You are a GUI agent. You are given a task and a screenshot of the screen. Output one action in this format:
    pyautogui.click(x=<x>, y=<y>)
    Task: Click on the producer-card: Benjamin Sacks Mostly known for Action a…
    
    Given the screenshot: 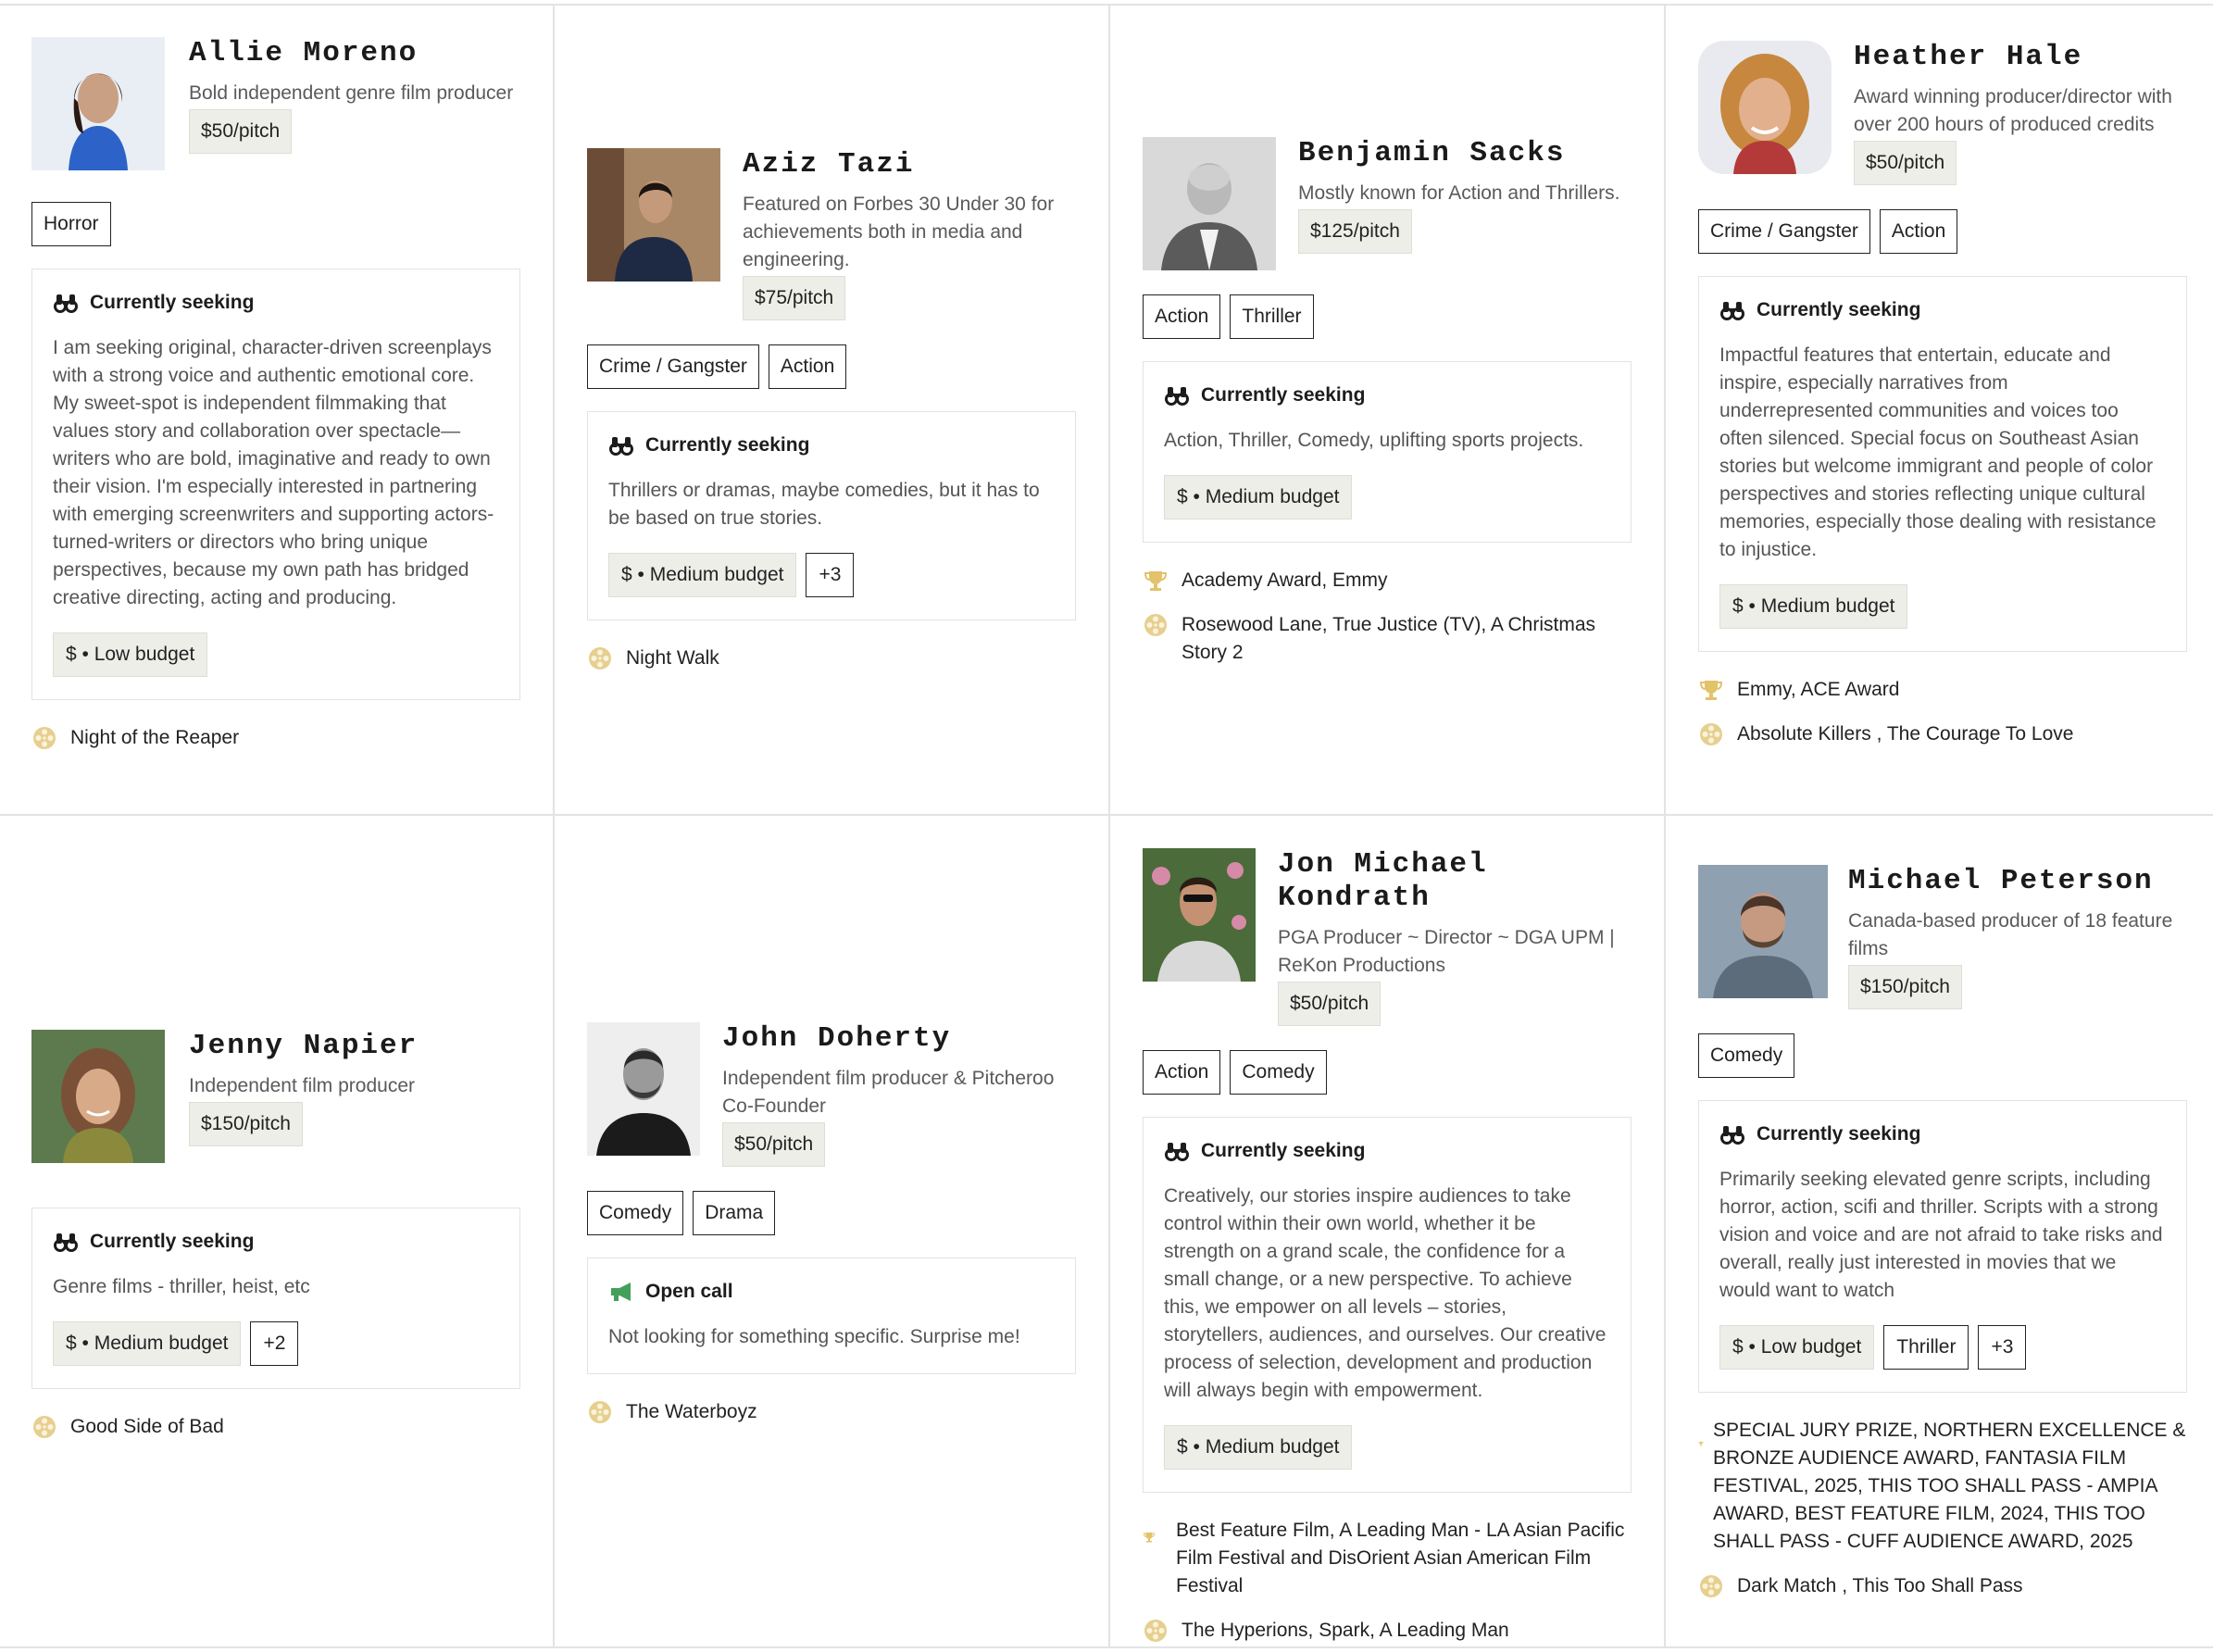 What is the action you would take?
    pyautogui.click(x=1387, y=402)
    